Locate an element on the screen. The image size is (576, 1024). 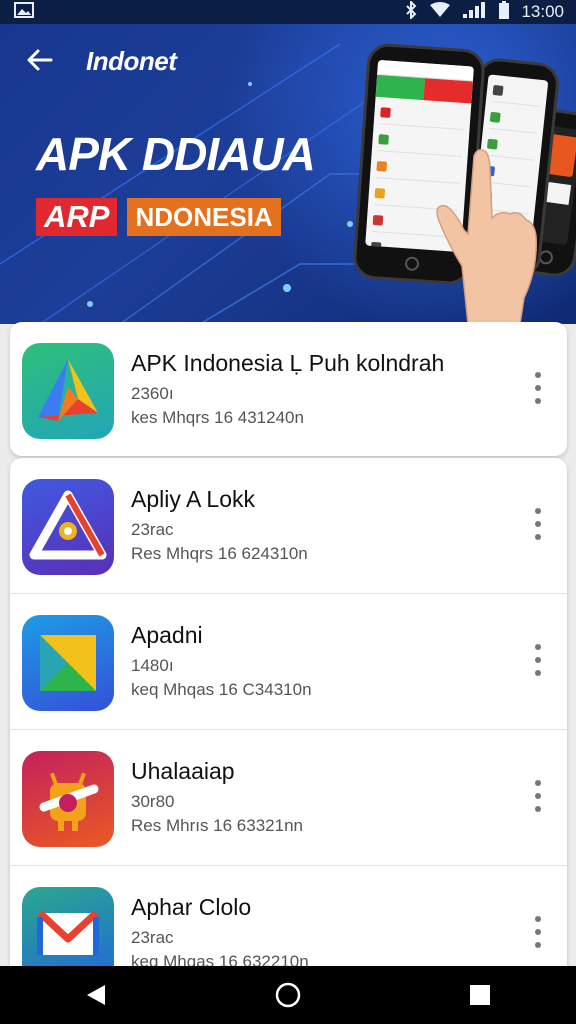
triangle-badge-icon is located at coordinates (68, 527).